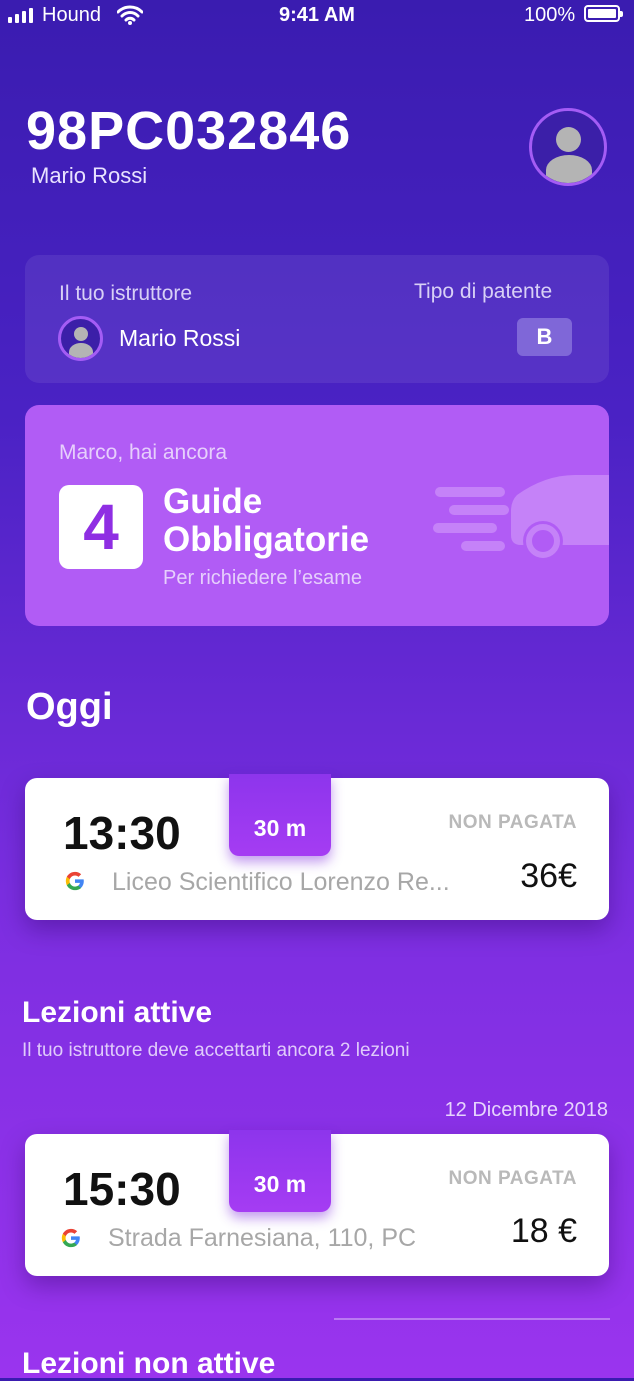  I want to click on owner-name: Mario Rossi, so click(89, 175).